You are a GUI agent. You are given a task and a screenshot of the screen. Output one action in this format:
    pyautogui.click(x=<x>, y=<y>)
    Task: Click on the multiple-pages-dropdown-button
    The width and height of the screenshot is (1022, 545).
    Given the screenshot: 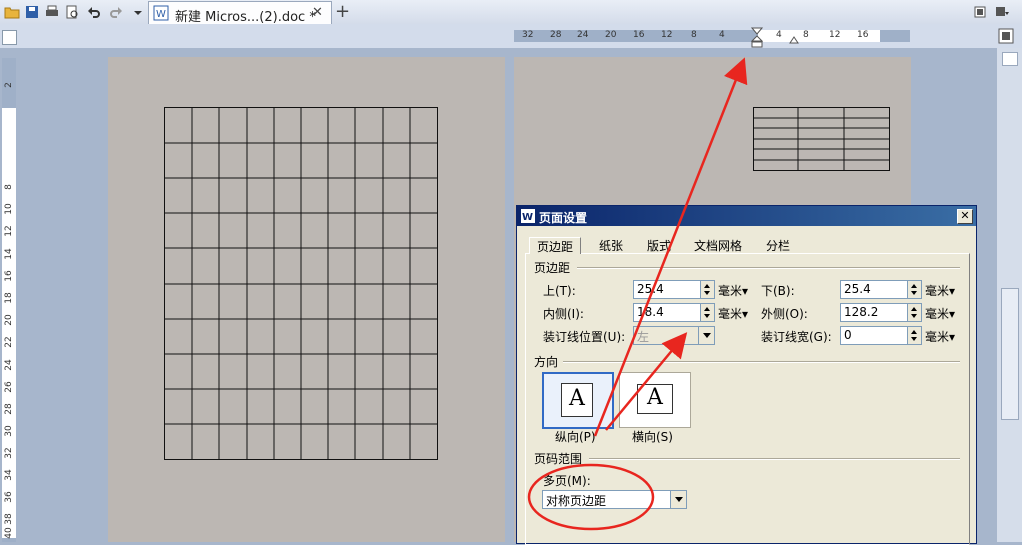 What is the action you would take?
    pyautogui.click(x=678, y=499)
    